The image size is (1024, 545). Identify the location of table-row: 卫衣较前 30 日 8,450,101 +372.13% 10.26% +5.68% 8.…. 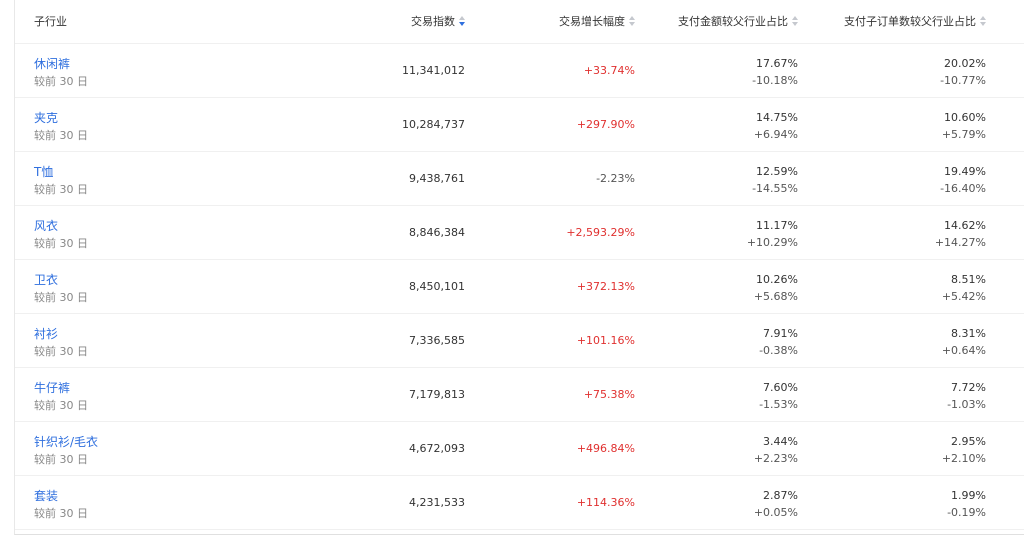
(519, 287).